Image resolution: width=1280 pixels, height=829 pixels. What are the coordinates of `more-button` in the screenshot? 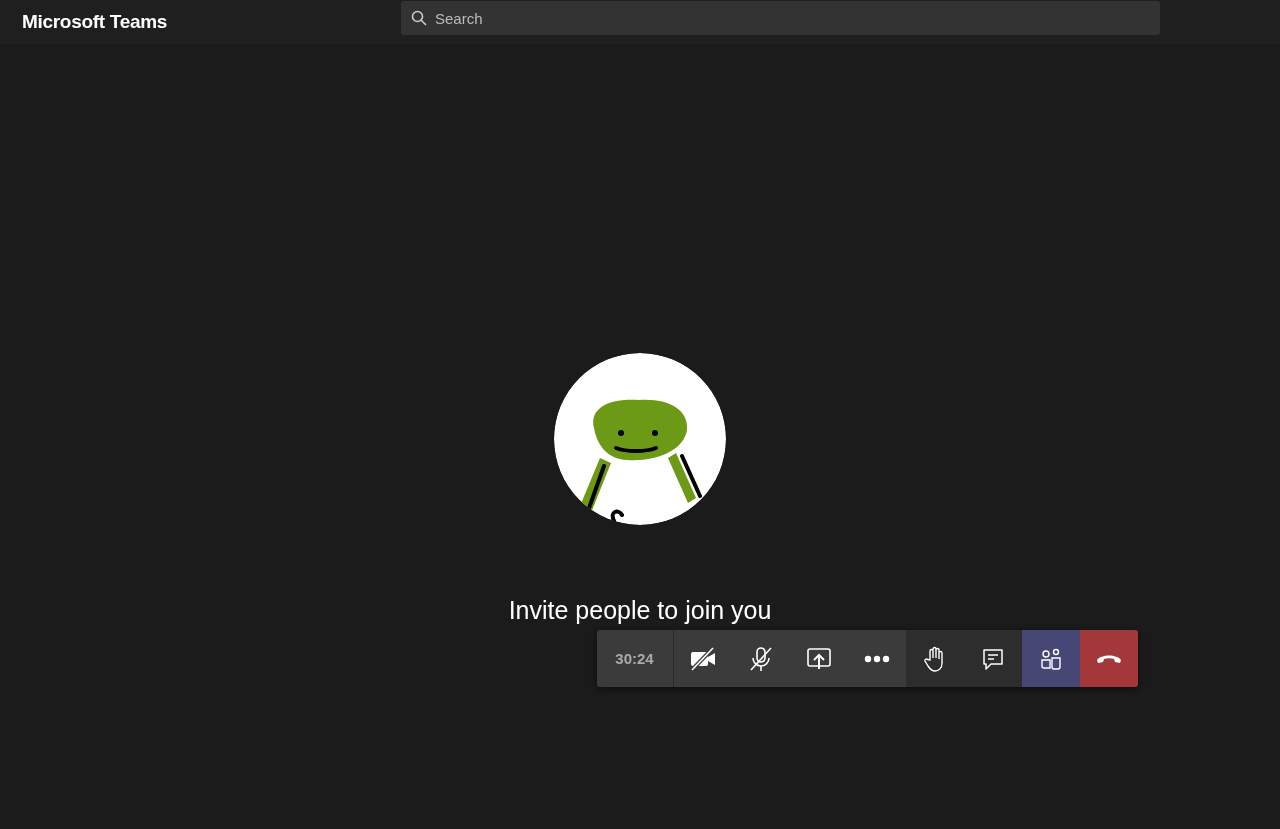 It's located at (876, 658).